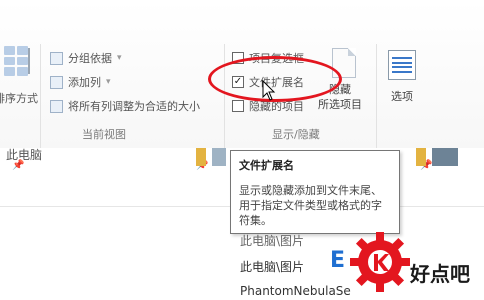 This screenshot has height=300, width=484. Describe the element at coordinates (18, 165) in the screenshot. I see `pin-icon: 📌` at that location.